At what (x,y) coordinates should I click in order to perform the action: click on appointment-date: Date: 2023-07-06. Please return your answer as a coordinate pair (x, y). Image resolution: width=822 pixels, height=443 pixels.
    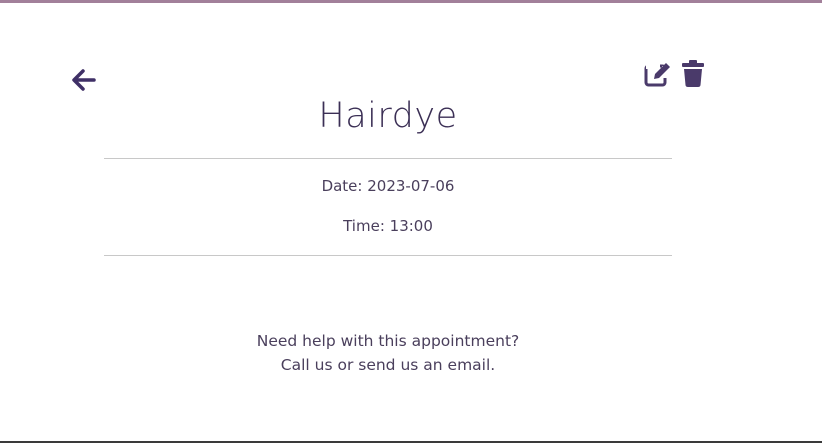
    Looking at the image, I should click on (388, 186).